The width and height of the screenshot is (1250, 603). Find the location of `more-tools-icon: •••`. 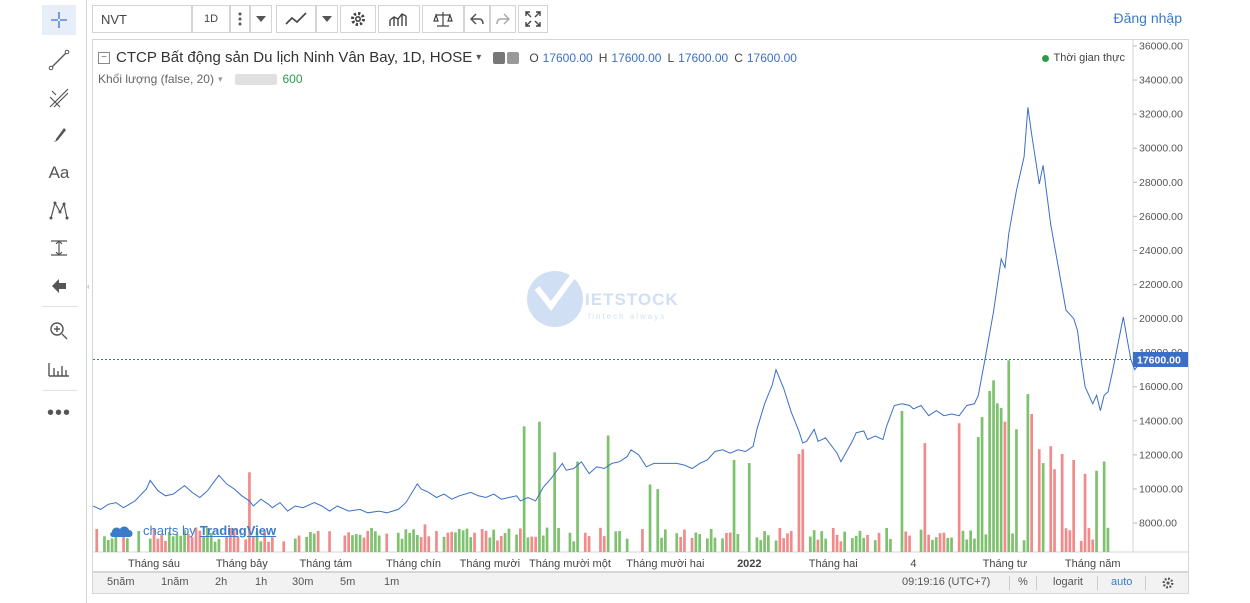

more-tools-icon: ••• is located at coordinates (59, 413).